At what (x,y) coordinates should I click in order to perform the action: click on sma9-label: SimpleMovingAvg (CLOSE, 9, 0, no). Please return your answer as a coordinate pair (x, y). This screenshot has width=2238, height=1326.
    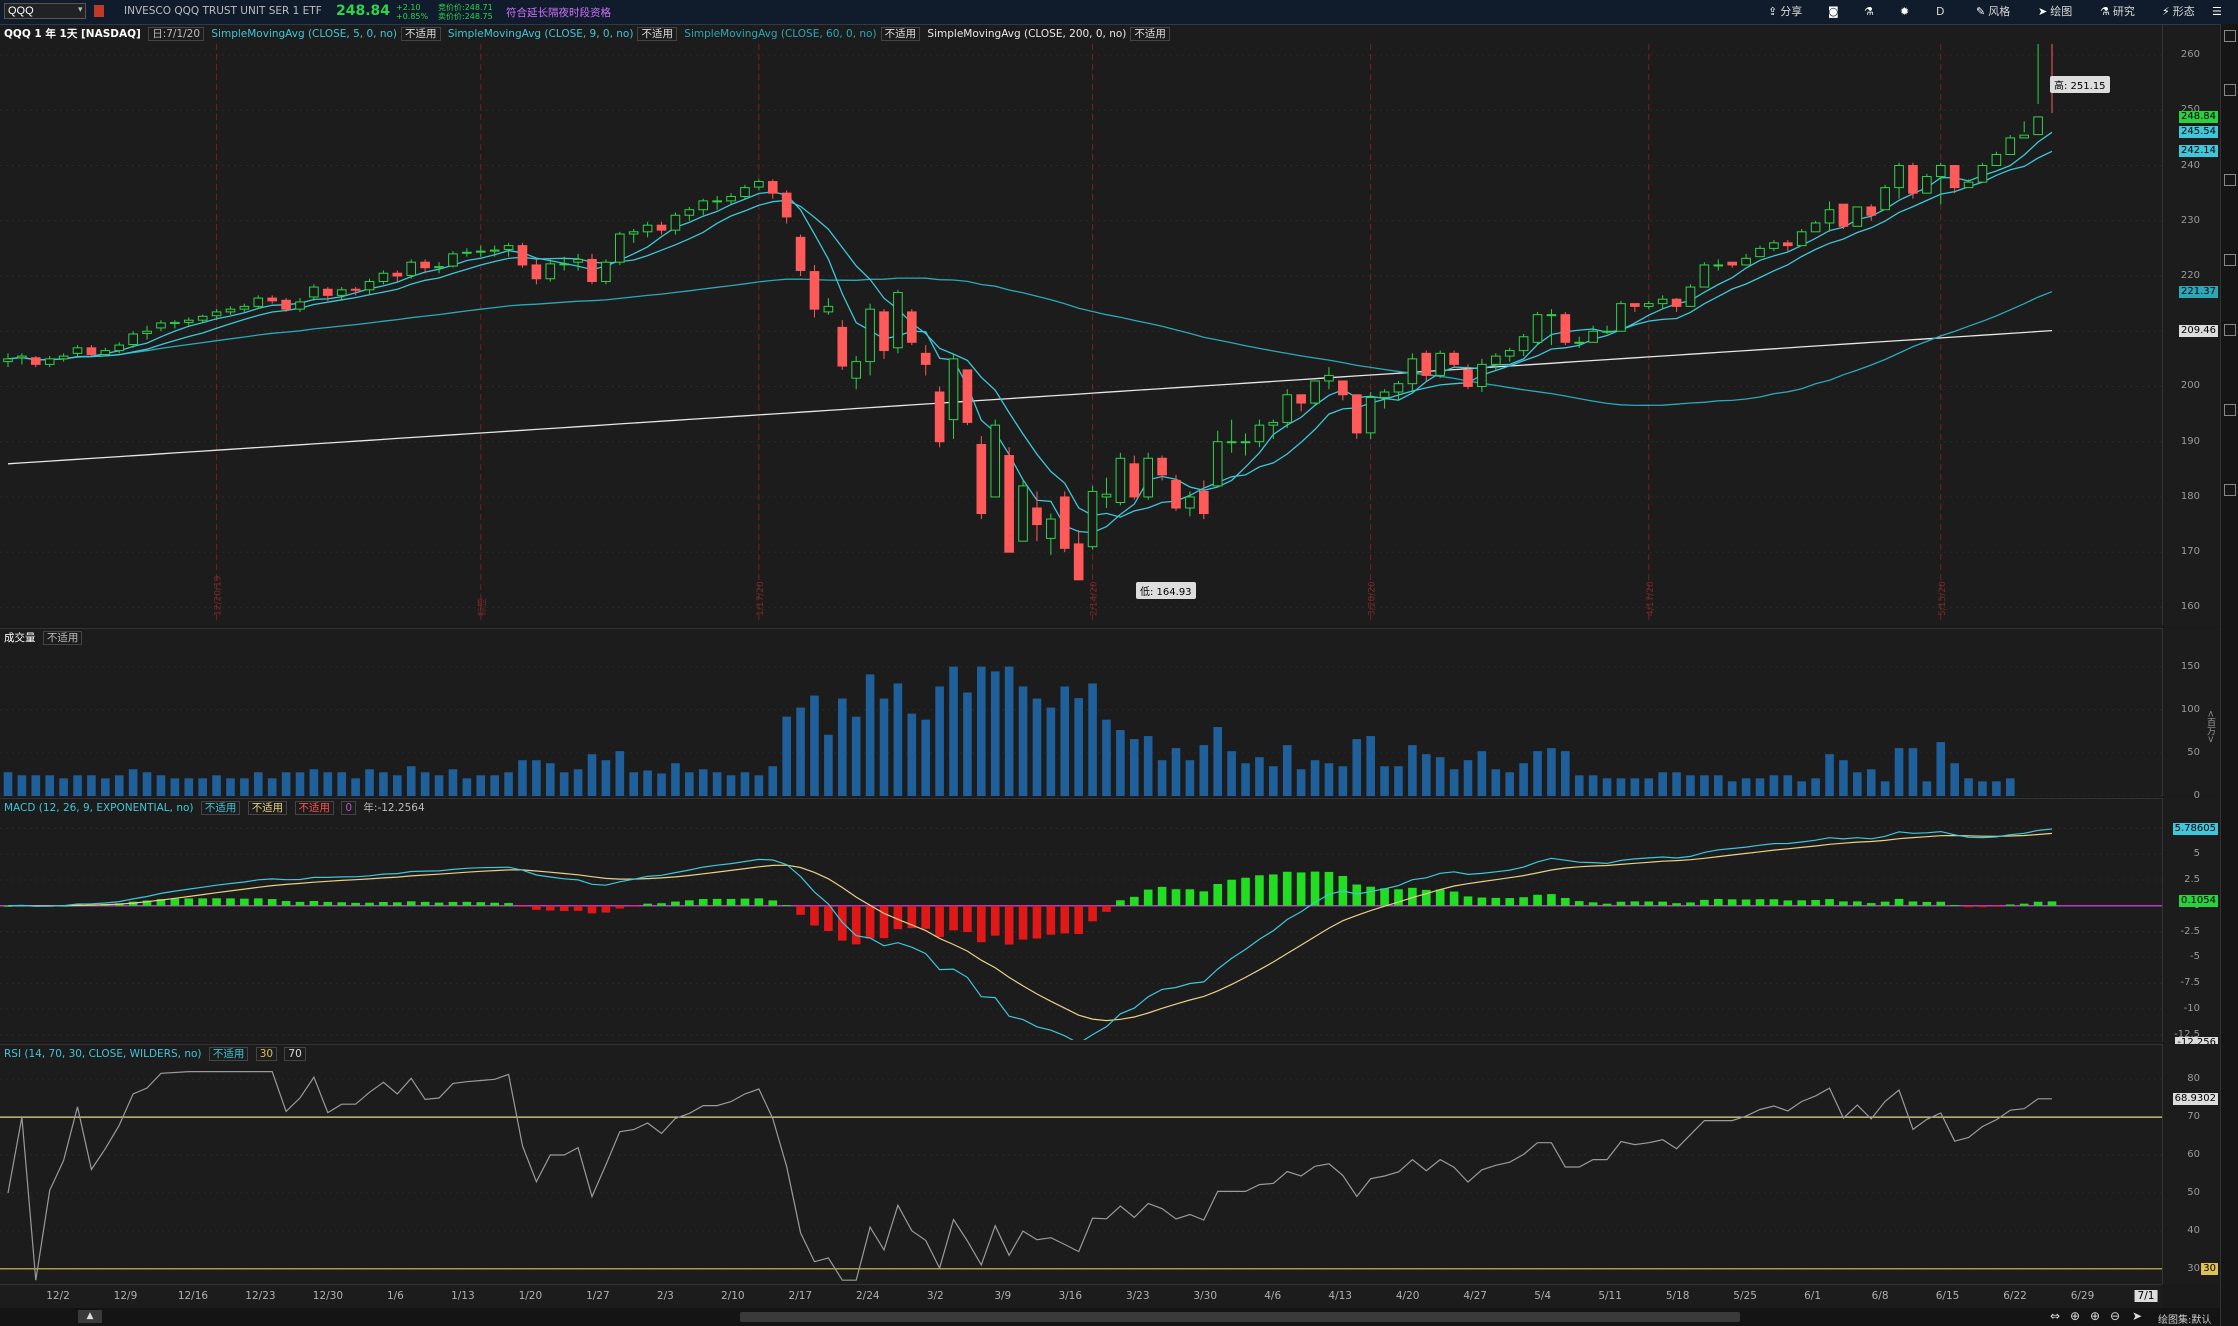
    Looking at the image, I should click on (541, 34).